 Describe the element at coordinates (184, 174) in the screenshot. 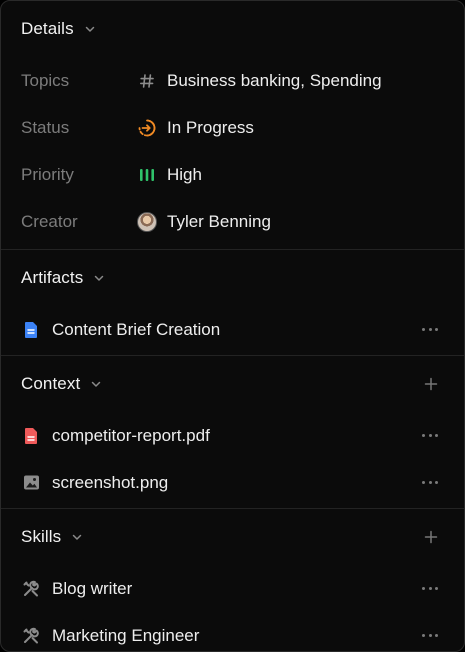

I see `property-value: High` at that location.